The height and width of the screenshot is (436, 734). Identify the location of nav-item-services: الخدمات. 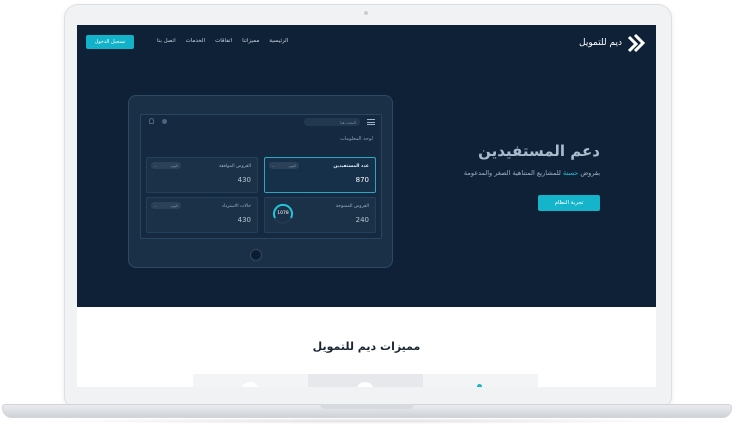
(195, 41).